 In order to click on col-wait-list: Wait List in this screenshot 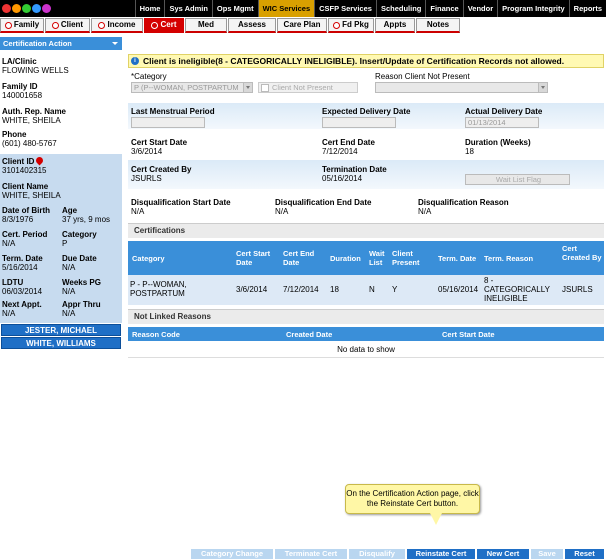, I will do `click(379, 258)`.